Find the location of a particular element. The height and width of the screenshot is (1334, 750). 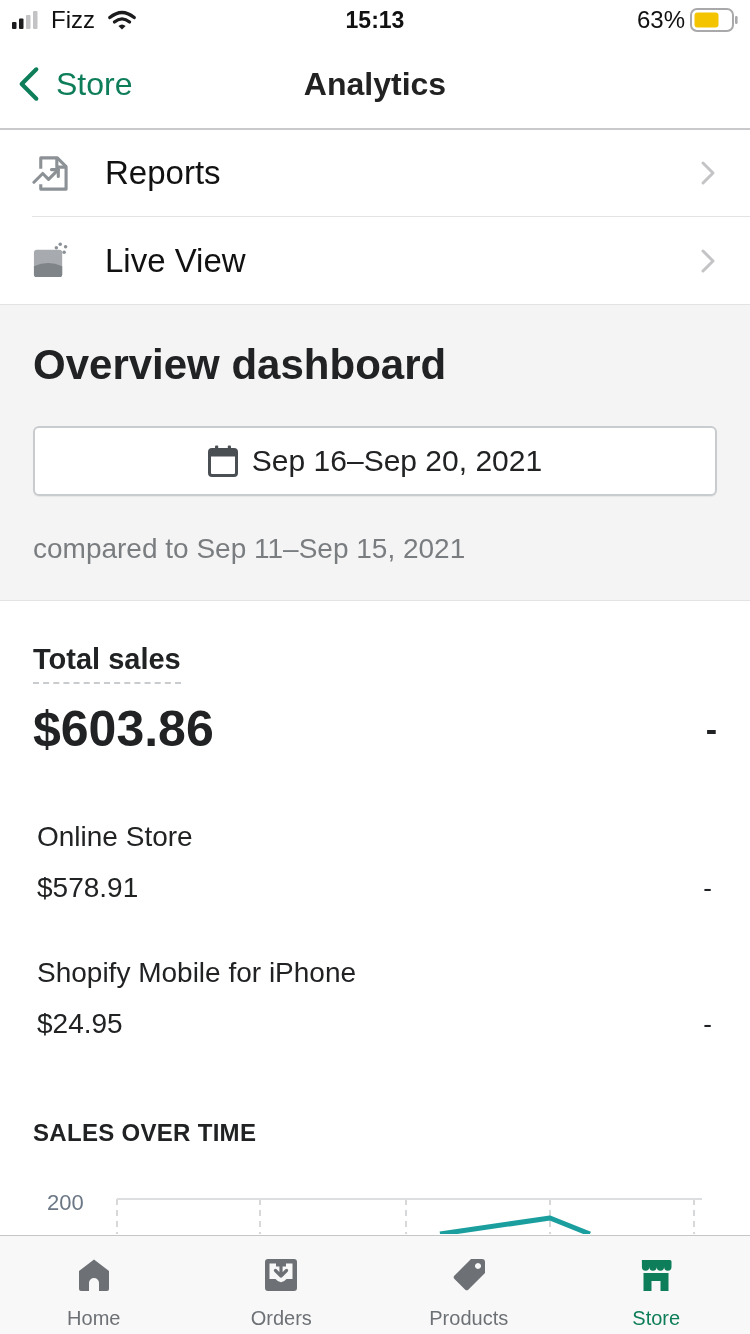

channel-name: Shopify Mobile for iPhone is located at coordinates (197, 973).